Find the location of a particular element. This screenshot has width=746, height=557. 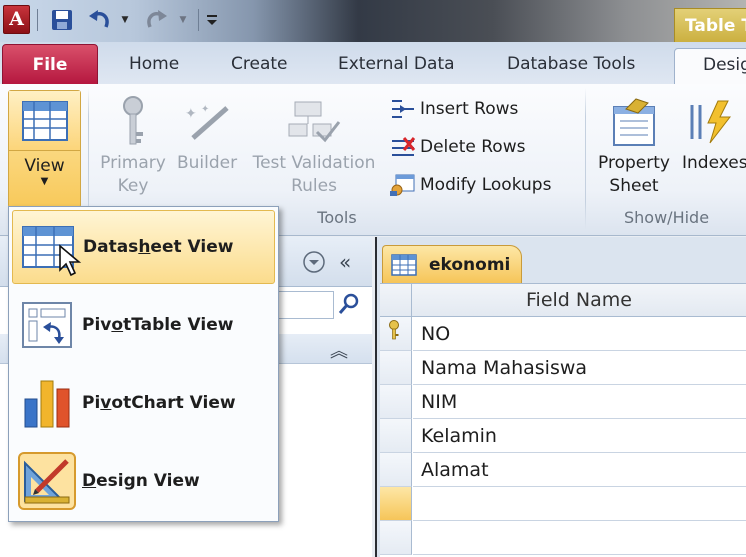

field-cell: NO is located at coordinates (579, 334).